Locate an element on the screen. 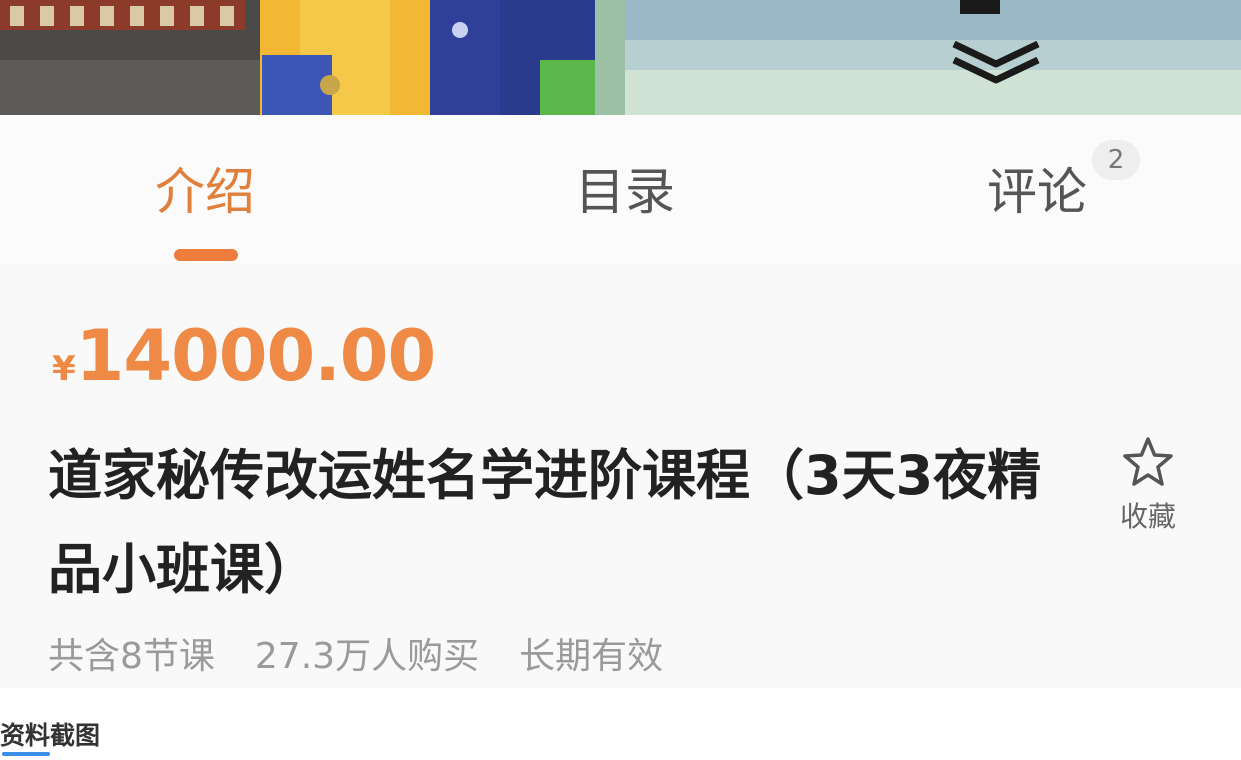  course-price: ¥14000.00 is located at coordinates (244, 356).